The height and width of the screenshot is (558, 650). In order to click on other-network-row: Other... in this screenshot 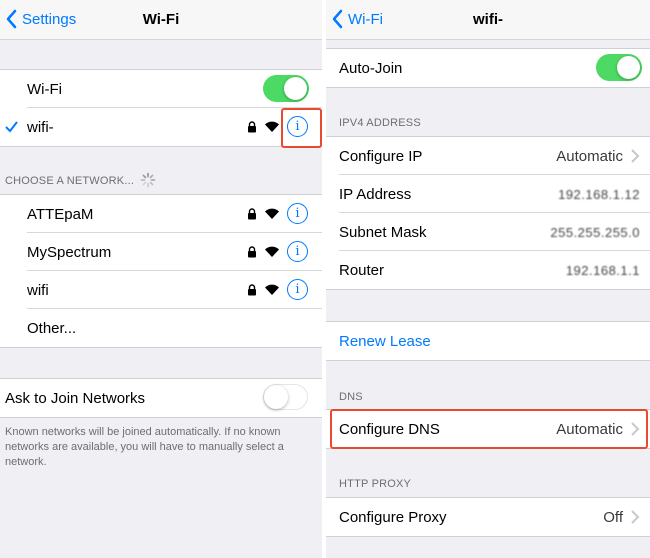, I will do `click(161, 328)`.